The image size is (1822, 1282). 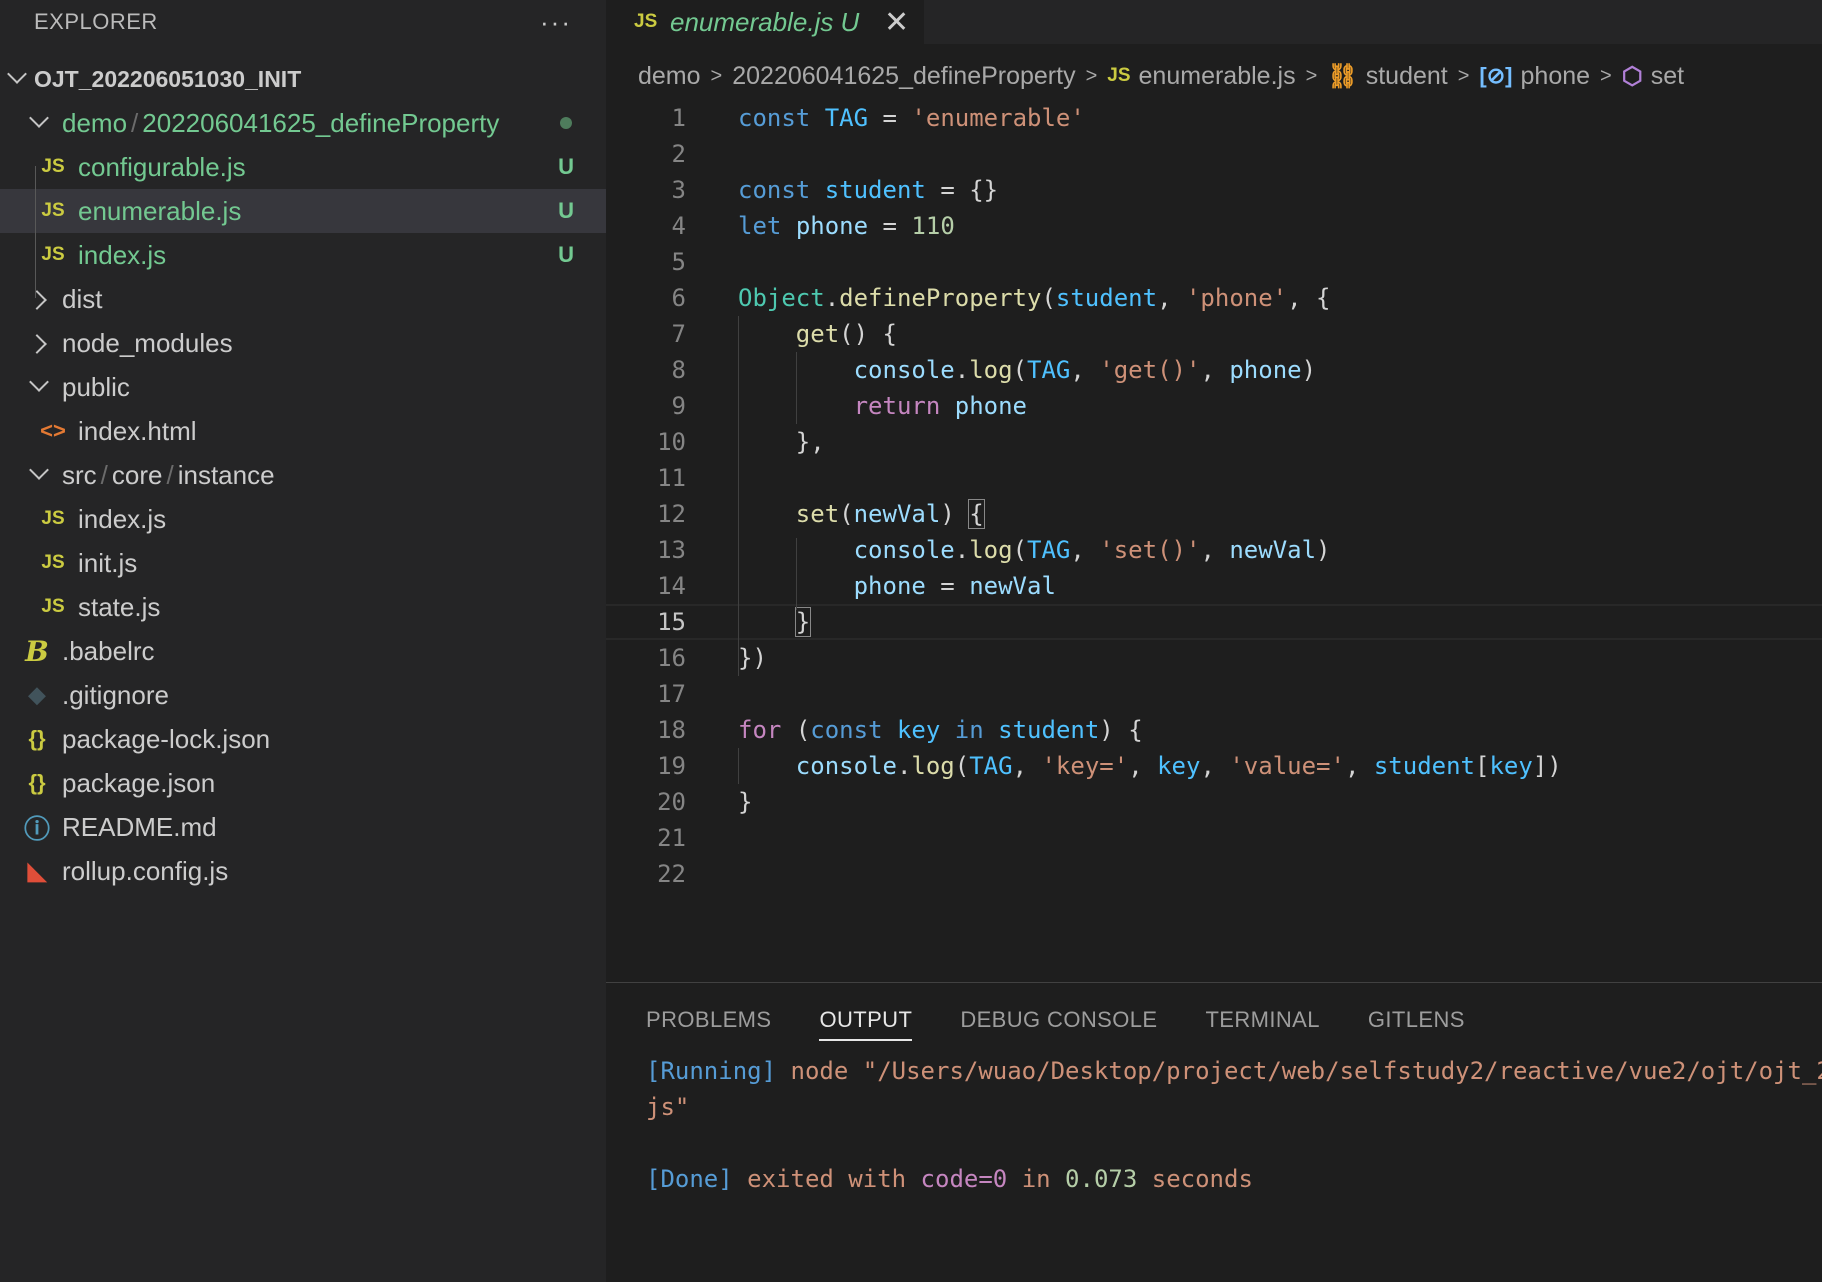 I want to click on code-line: 2, so click(x=1214, y=154).